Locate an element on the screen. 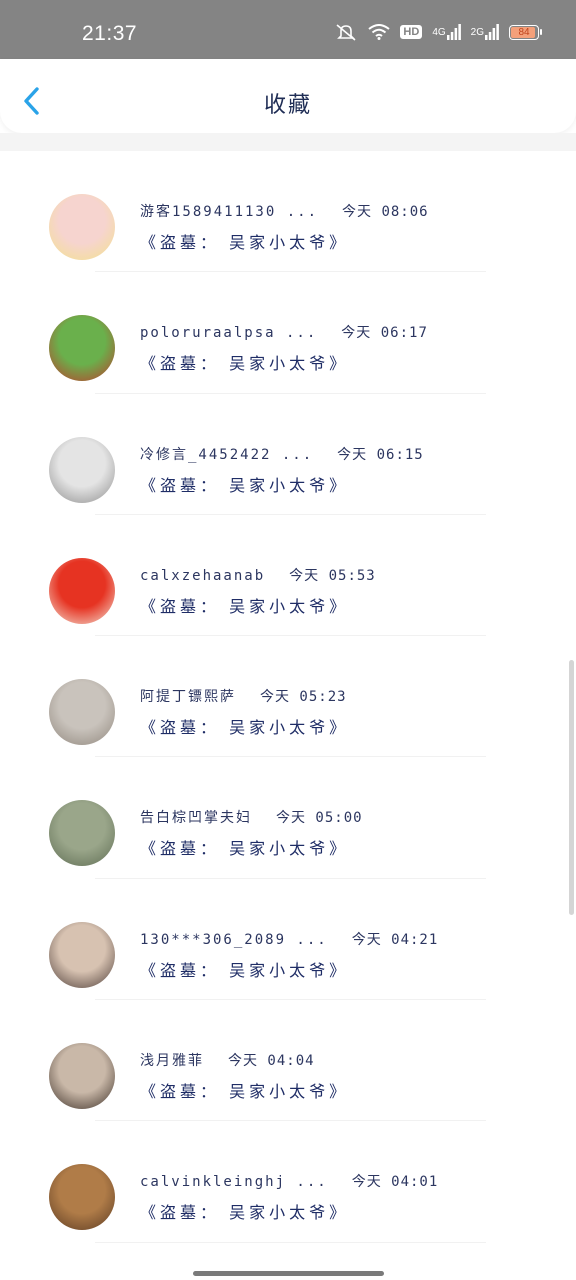 The width and height of the screenshot is (576, 1280). list-item: 阿提丁镖熙萨 今天 05:23 《盗墓： 吴家小太爷》 is located at coordinates (288, 697).